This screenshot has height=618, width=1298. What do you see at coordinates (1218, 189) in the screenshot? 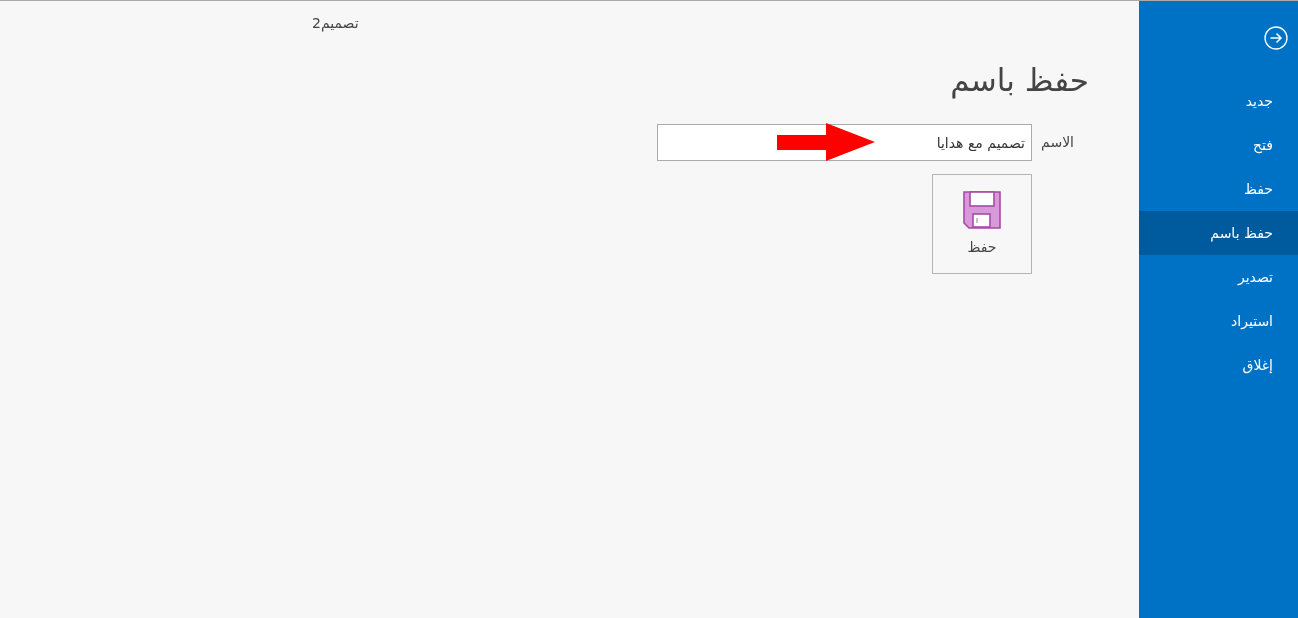
I see `sidebar-item: حفظ` at bounding box center [1218, 189].